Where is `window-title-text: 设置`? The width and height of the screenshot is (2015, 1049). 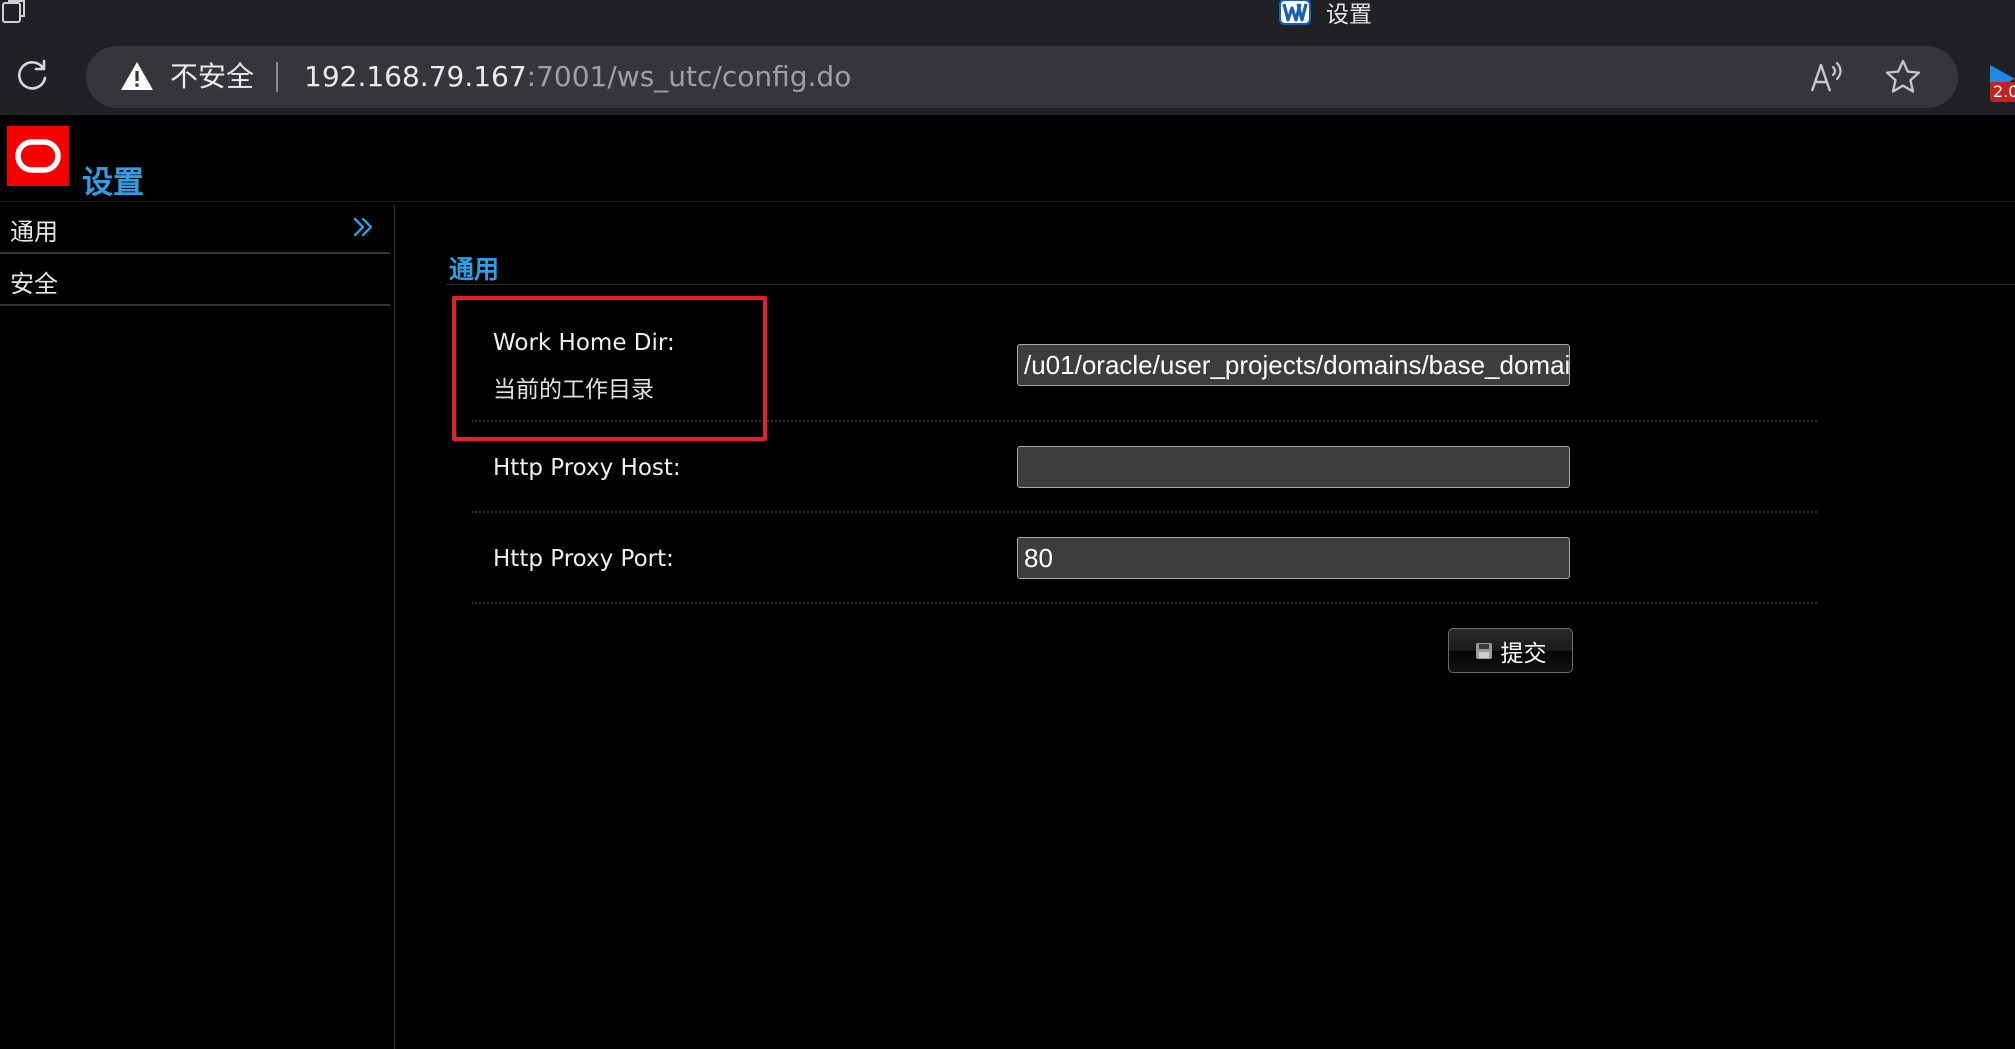
window-title-text: 设置 is located at coordinates (1349, 15).